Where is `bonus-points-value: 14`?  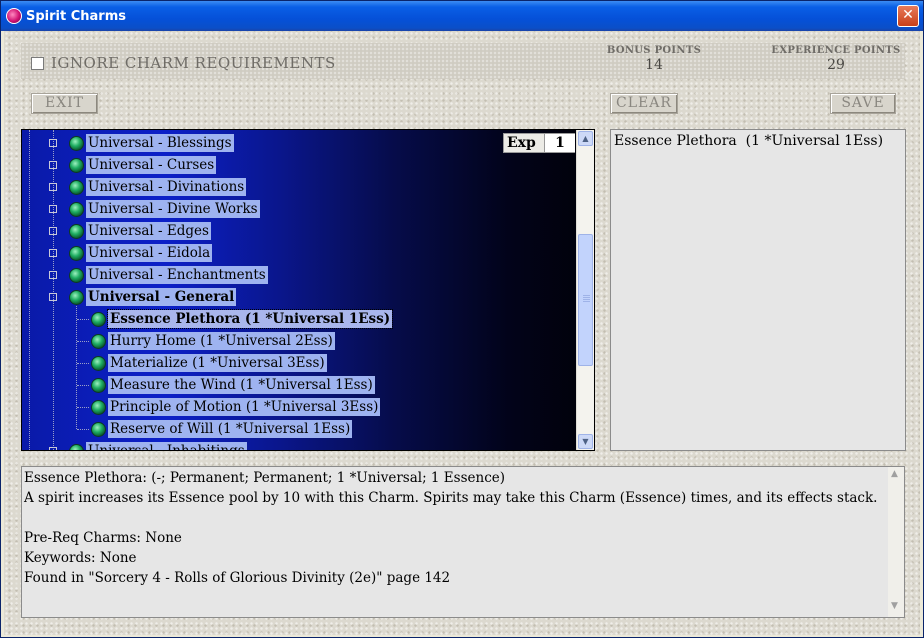 bonus-points-value: 14 is located at coordinates (654, 65).